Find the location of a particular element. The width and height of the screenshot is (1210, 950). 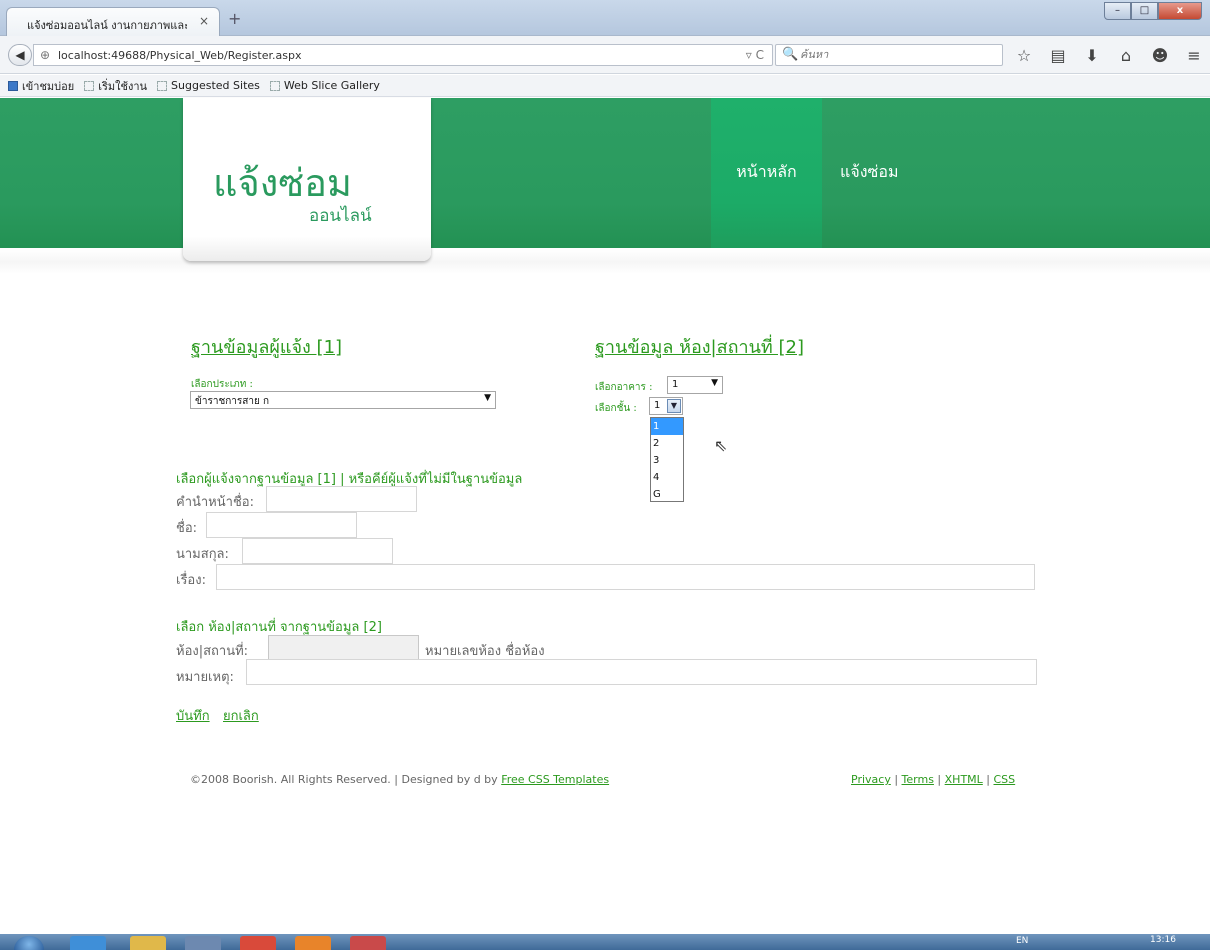

type-select-value: ข้าราชการสาย ก is located at coordinates (232, 401).